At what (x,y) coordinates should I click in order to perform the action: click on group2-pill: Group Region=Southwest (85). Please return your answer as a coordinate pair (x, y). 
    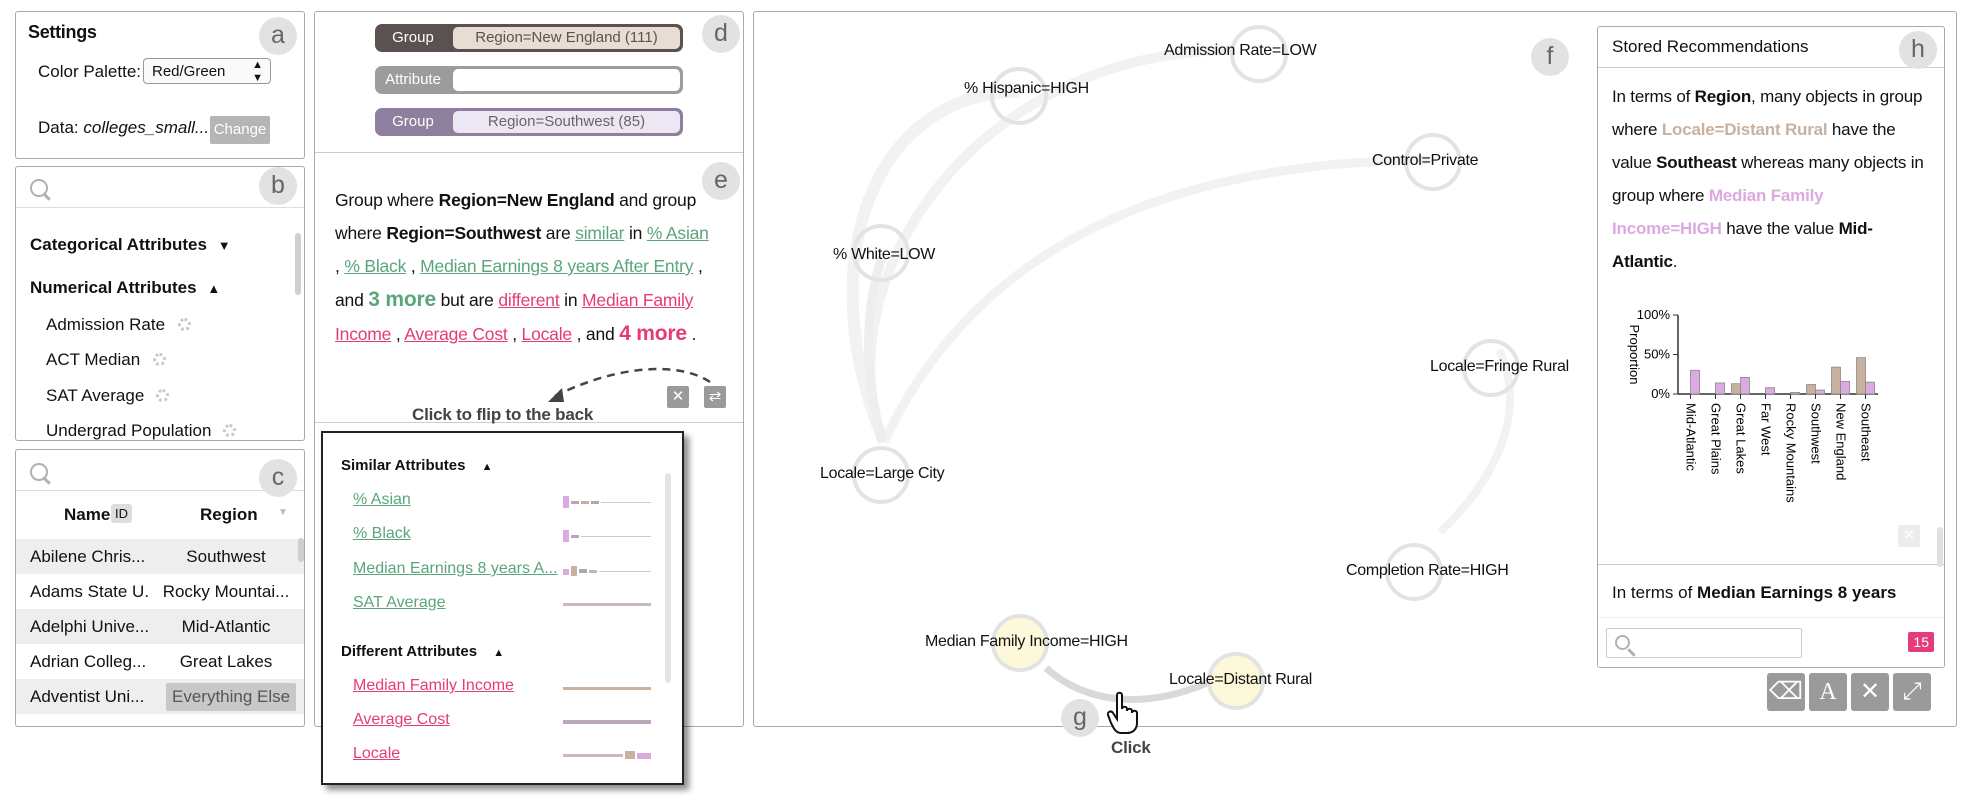
    Looking at the image, I should click on (529, 122).